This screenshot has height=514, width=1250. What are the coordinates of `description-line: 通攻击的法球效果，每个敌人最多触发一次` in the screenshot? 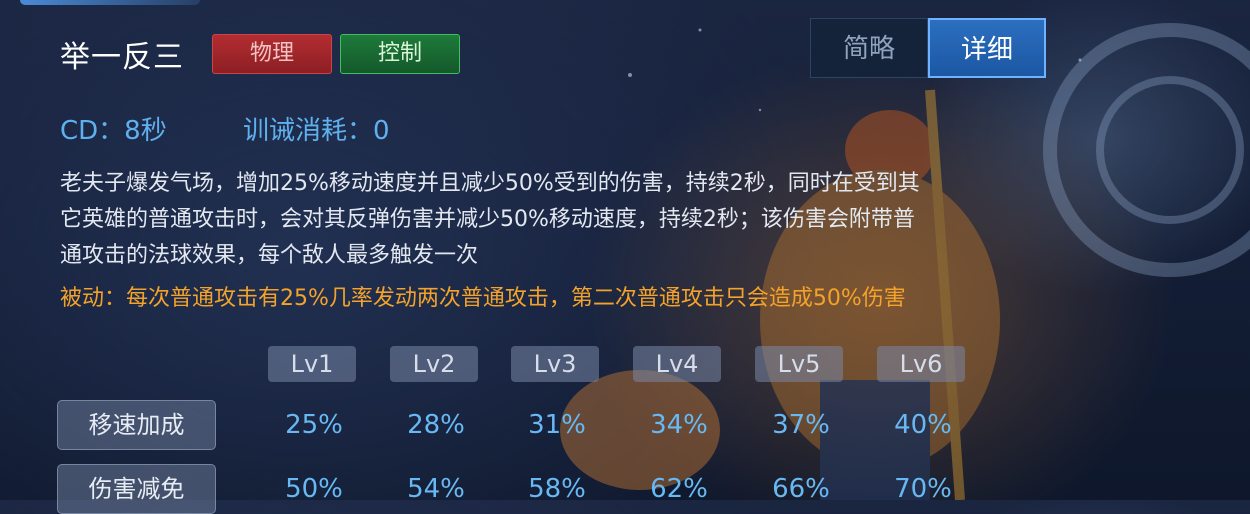 It's located at (269, 255).